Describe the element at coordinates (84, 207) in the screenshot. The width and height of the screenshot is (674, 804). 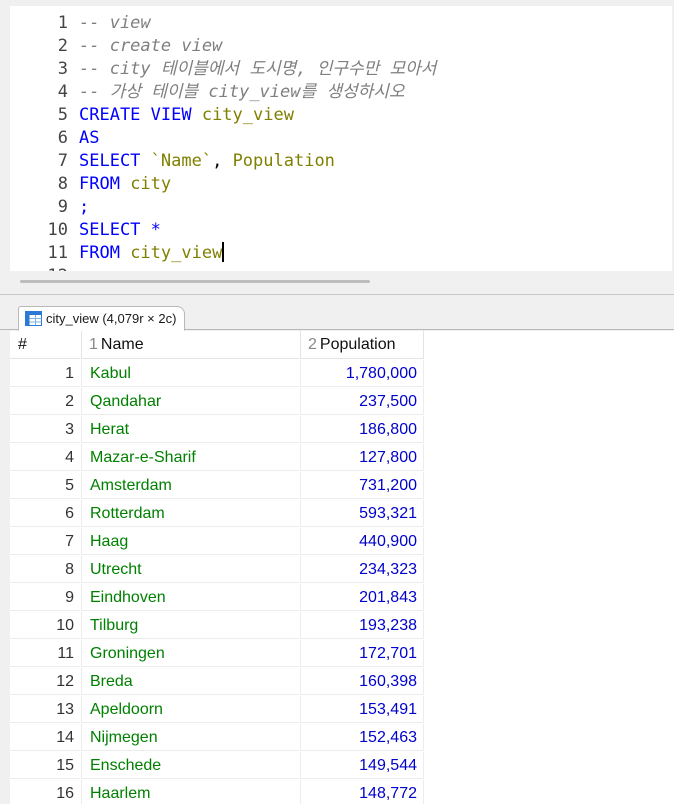
I see `code-line: ;` at that location.